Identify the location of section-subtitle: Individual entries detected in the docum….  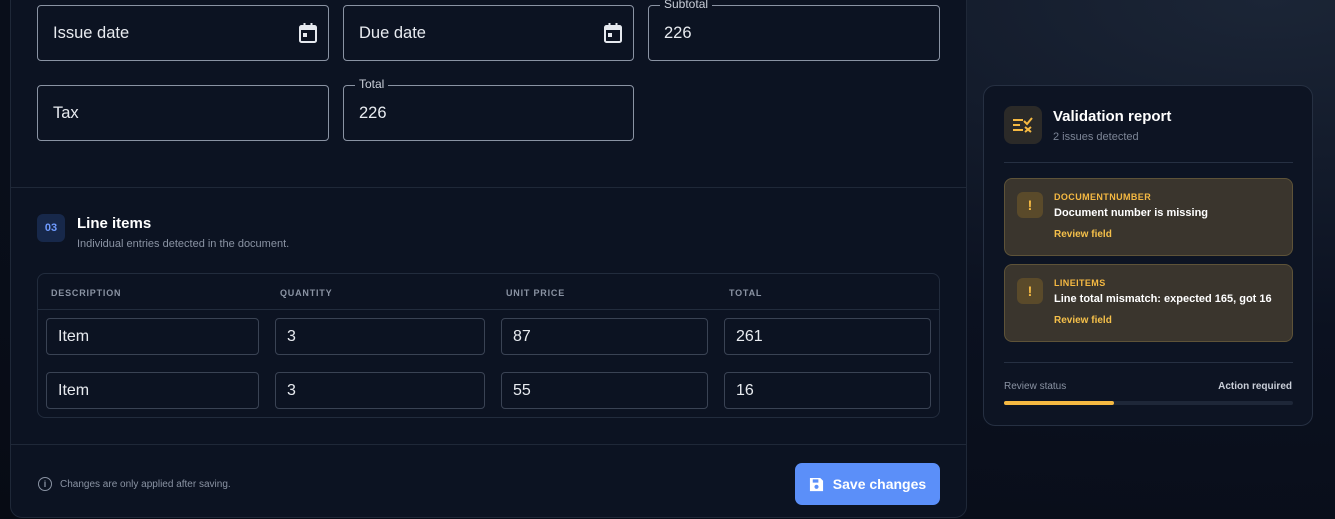
(183, 244).